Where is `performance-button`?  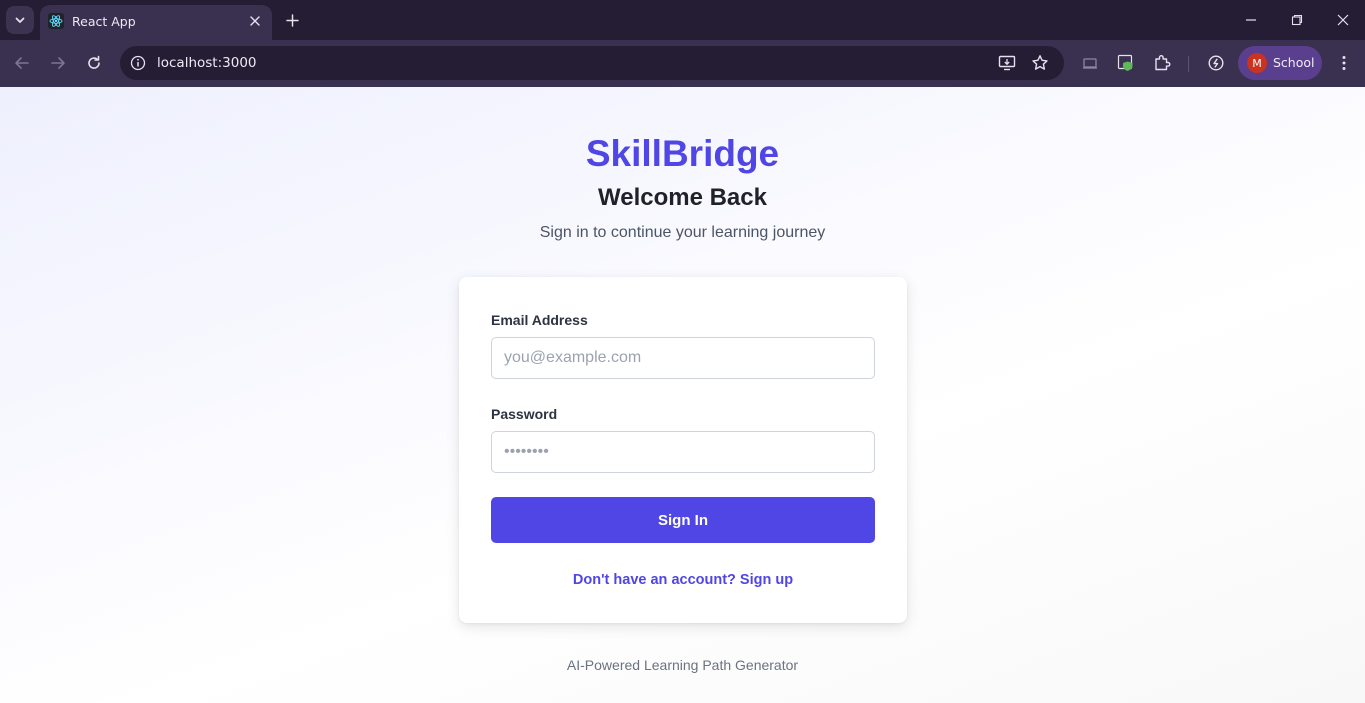 performance-button is located at coordinates (1216, 63).